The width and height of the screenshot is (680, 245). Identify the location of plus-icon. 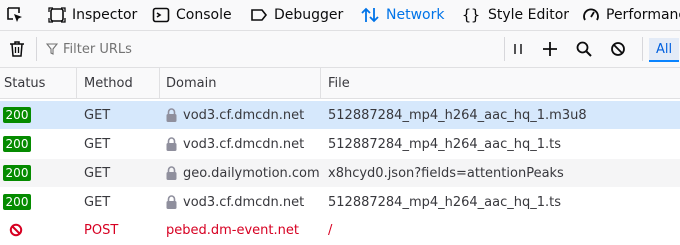
(550, 49).